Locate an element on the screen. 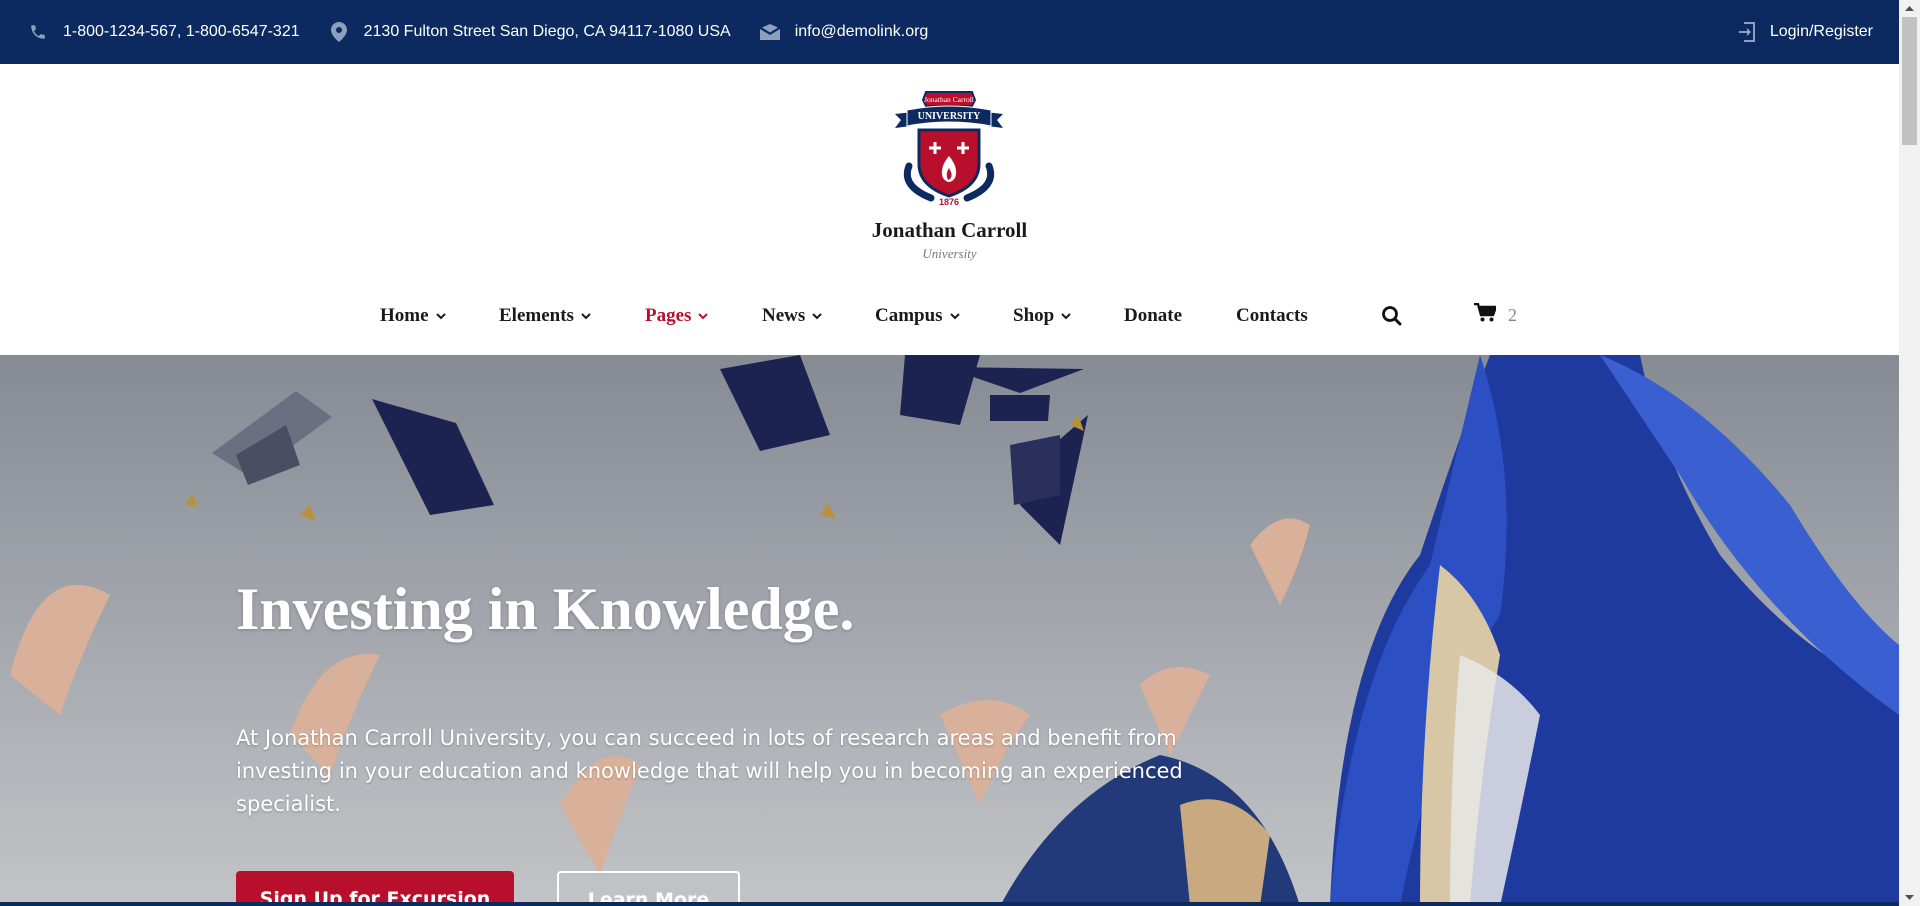 The height and width of the screenshot is (906, 1920). page-scrollbar is located at coordinates (1909, 453).